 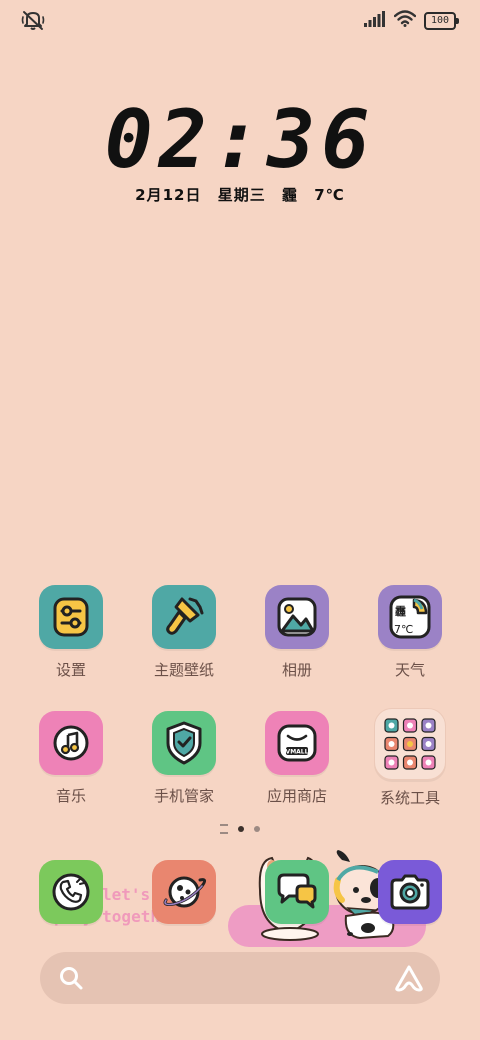 I want to click on app-phone-manager: 手机管家, so click(x=184, y=758).